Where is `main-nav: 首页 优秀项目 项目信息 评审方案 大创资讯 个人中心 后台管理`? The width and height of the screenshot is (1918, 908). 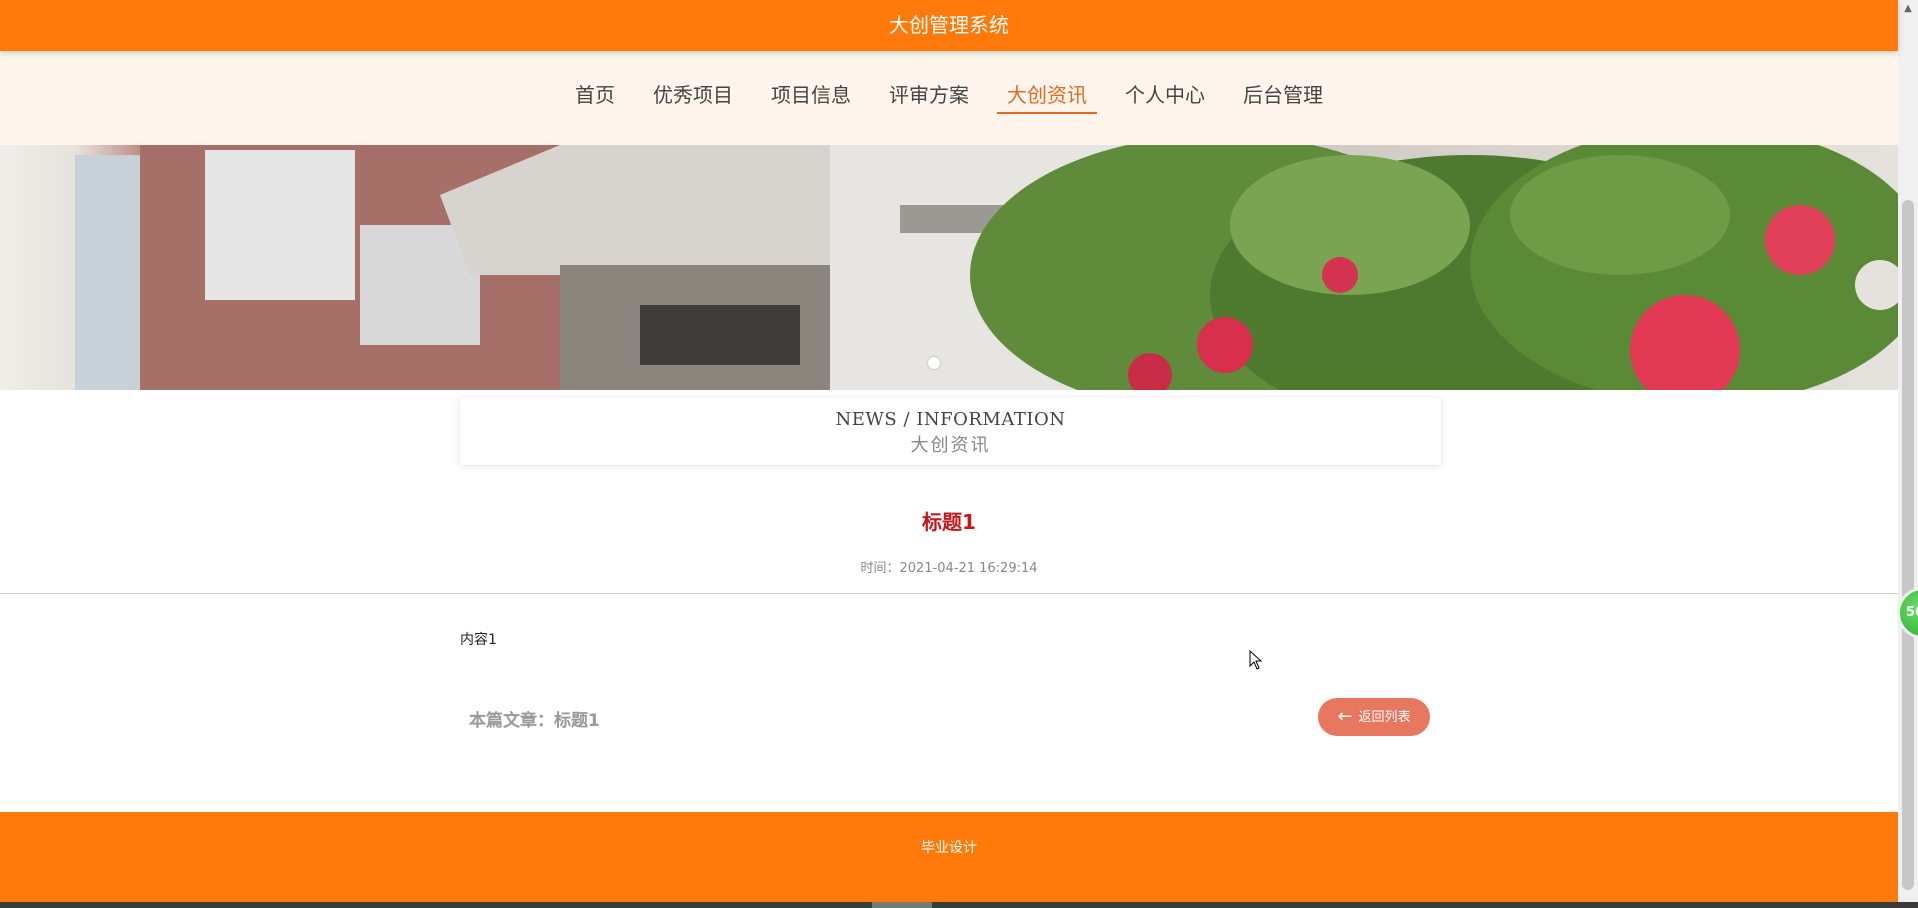
main-nav: 首页 优秀项目 项目信息 评审方案 大创资讯 个人中心 后台管理 is located at coordinates (949, 98).